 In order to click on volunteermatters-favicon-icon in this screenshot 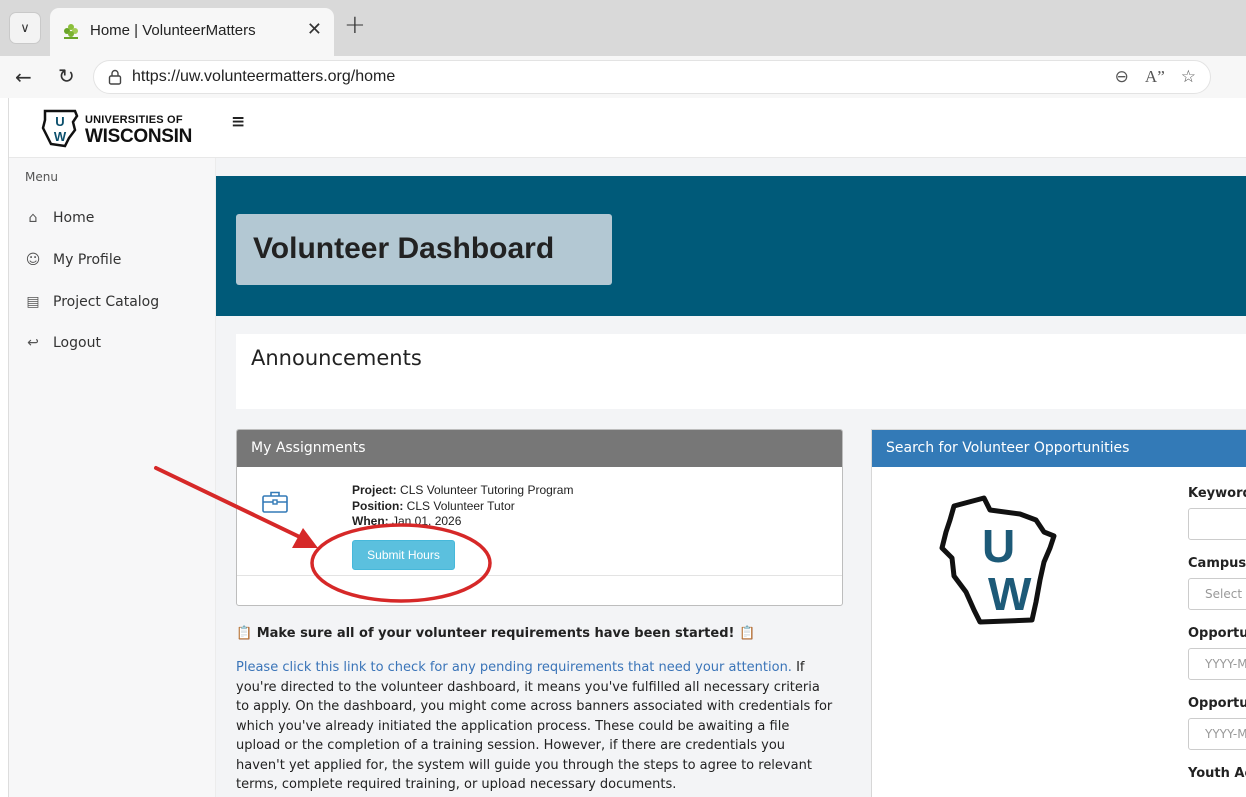, I will do `click(71, 31)`.